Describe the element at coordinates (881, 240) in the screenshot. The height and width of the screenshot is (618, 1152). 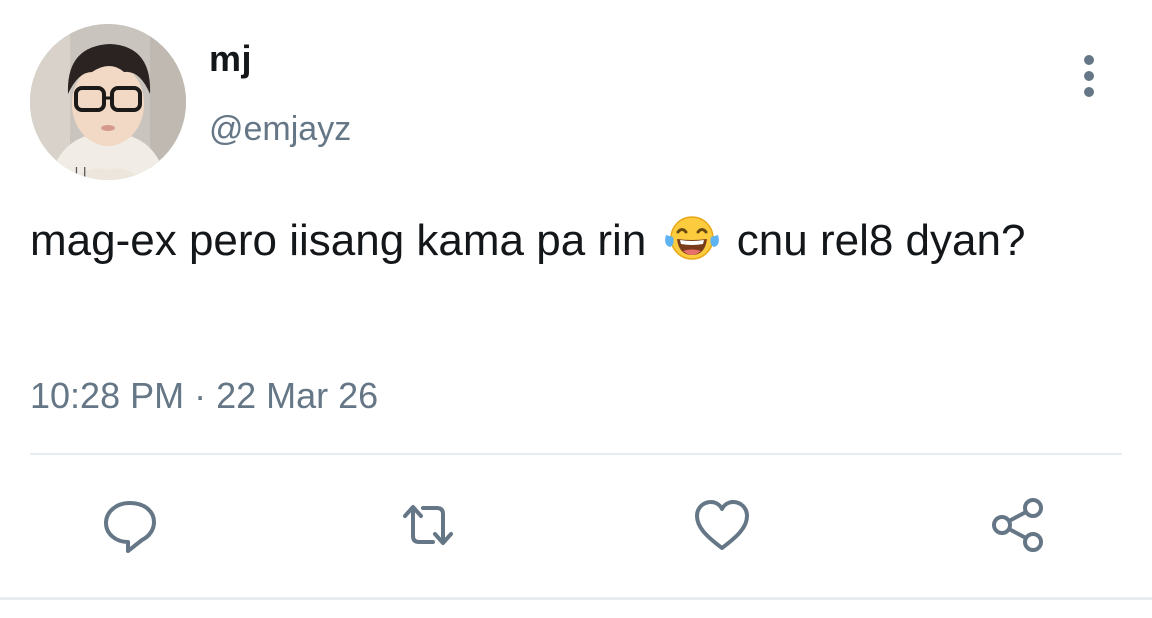
I see `tweet-text-part-2: cnu rel8 dyan?` at that location.